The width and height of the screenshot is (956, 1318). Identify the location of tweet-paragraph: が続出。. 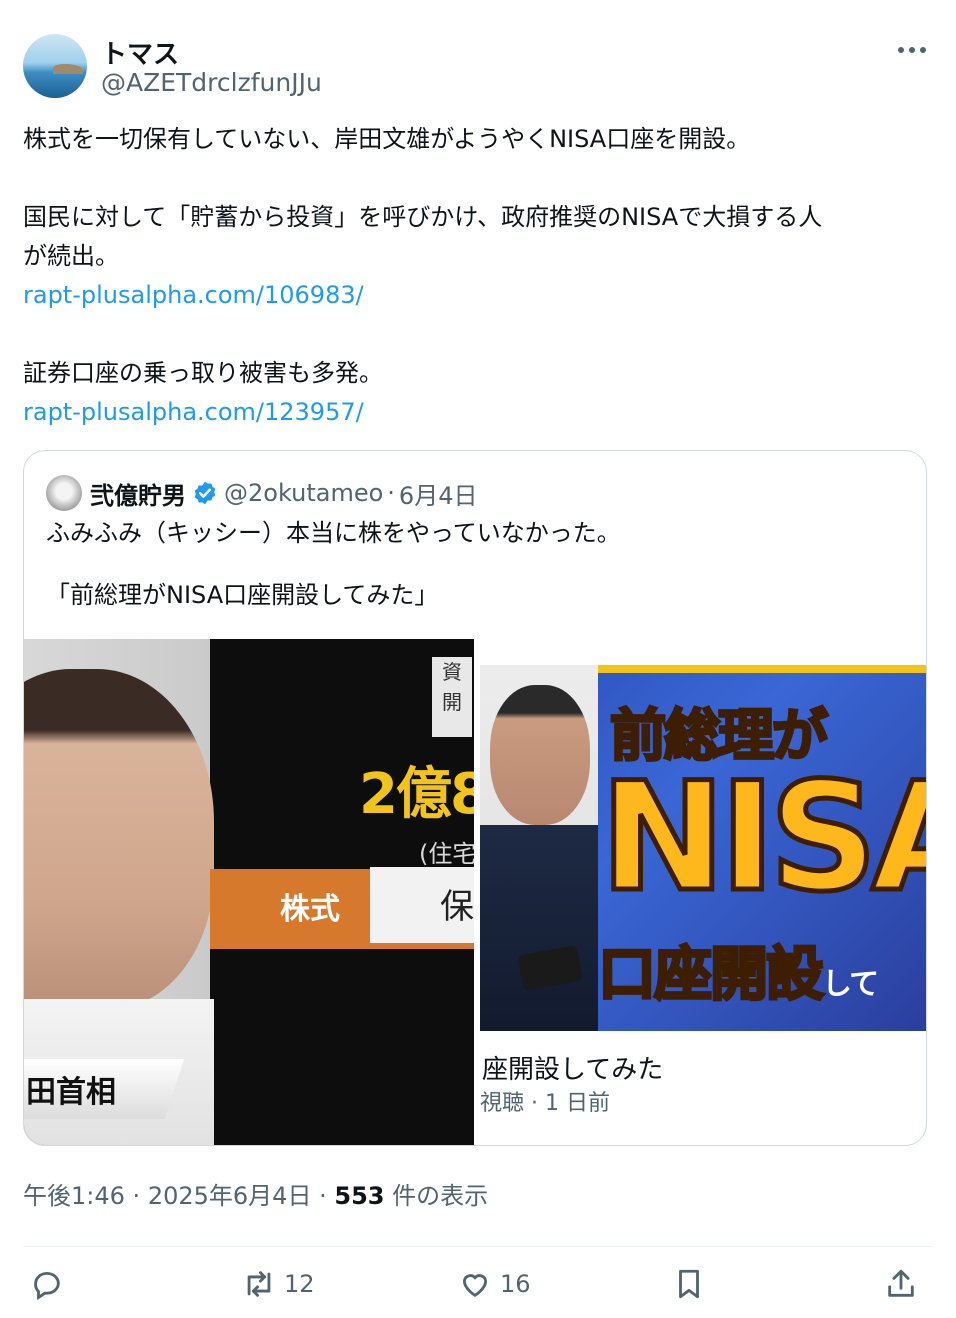
(71, 256).